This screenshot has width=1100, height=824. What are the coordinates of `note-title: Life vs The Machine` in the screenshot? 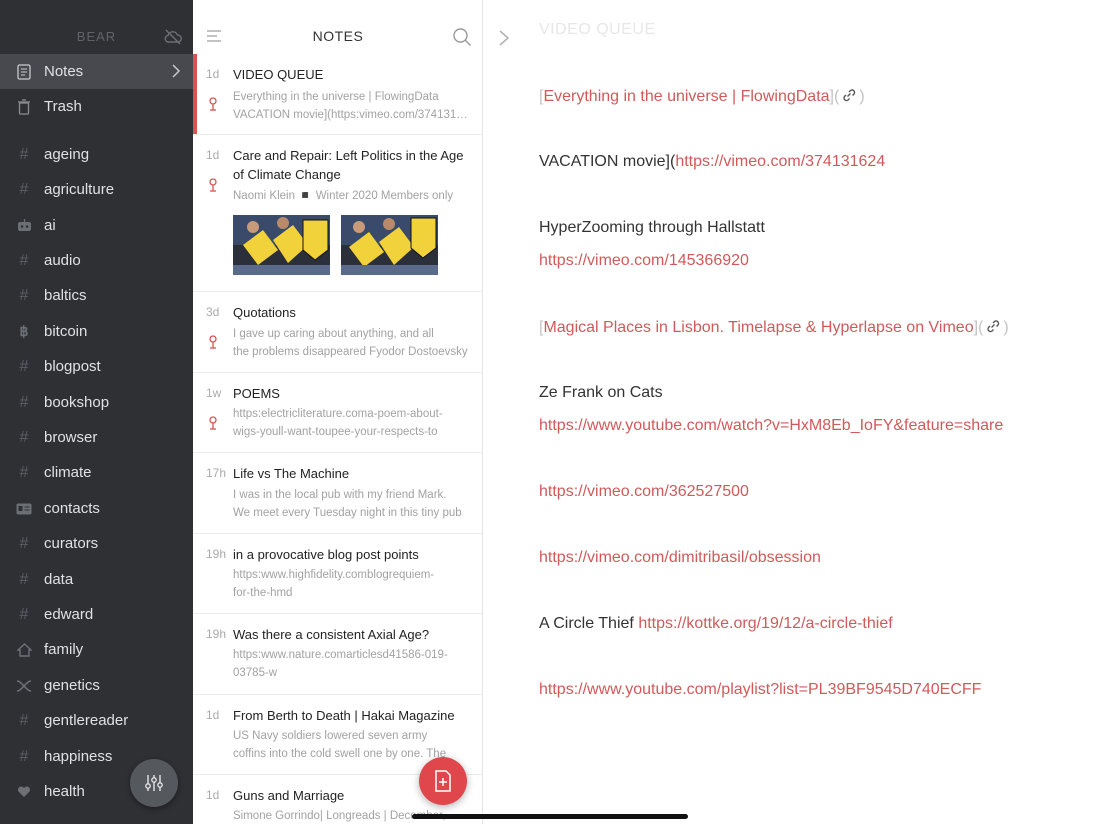 It's located at (291, 473).